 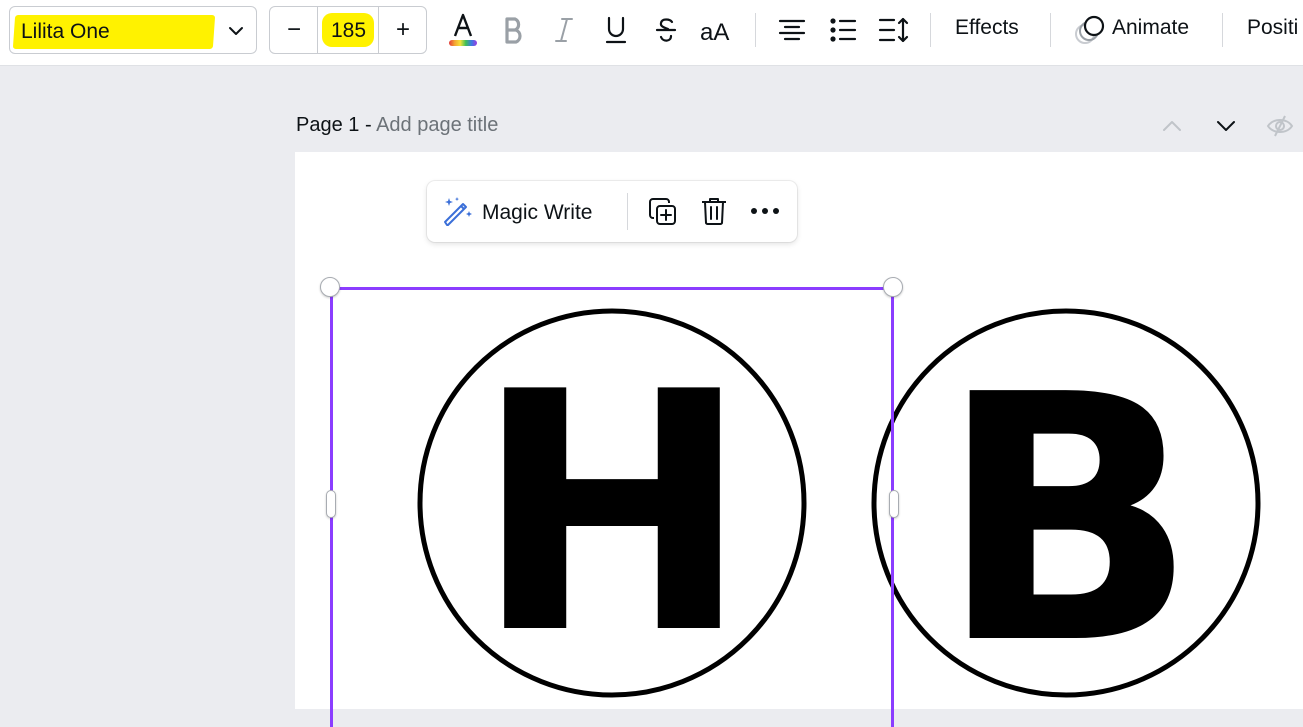 What do you see at coordinates (765, 211) in the screenshot?
I see `more-icon` at bounding box center [765, 211].